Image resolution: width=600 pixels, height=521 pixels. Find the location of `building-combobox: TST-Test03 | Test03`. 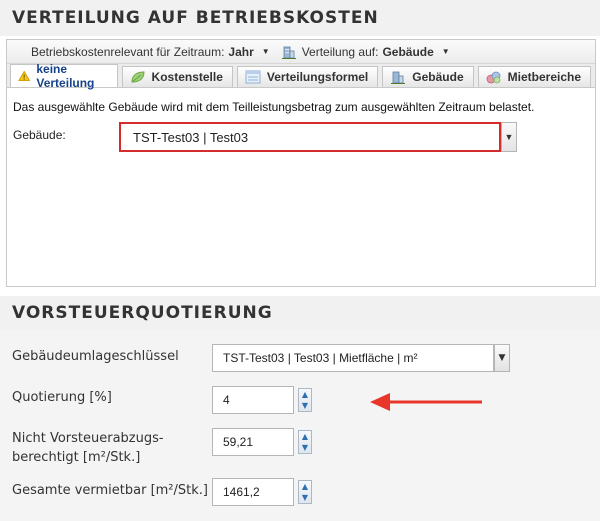

building-combobox: TST-Test03 | Test03 is located at coordinates (310, 137).